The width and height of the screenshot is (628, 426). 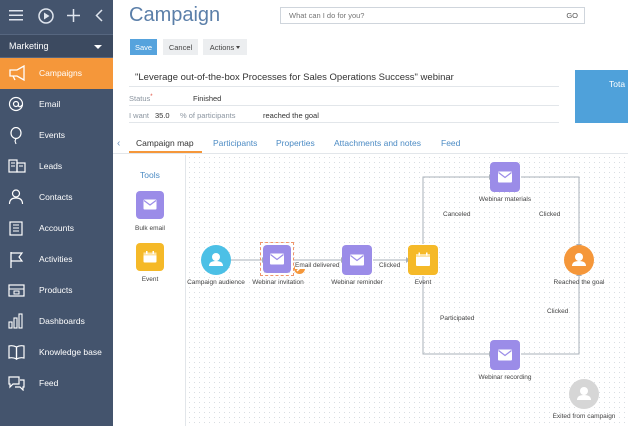 I want to click on page-title: Campaign, so click(x=175, y=15).